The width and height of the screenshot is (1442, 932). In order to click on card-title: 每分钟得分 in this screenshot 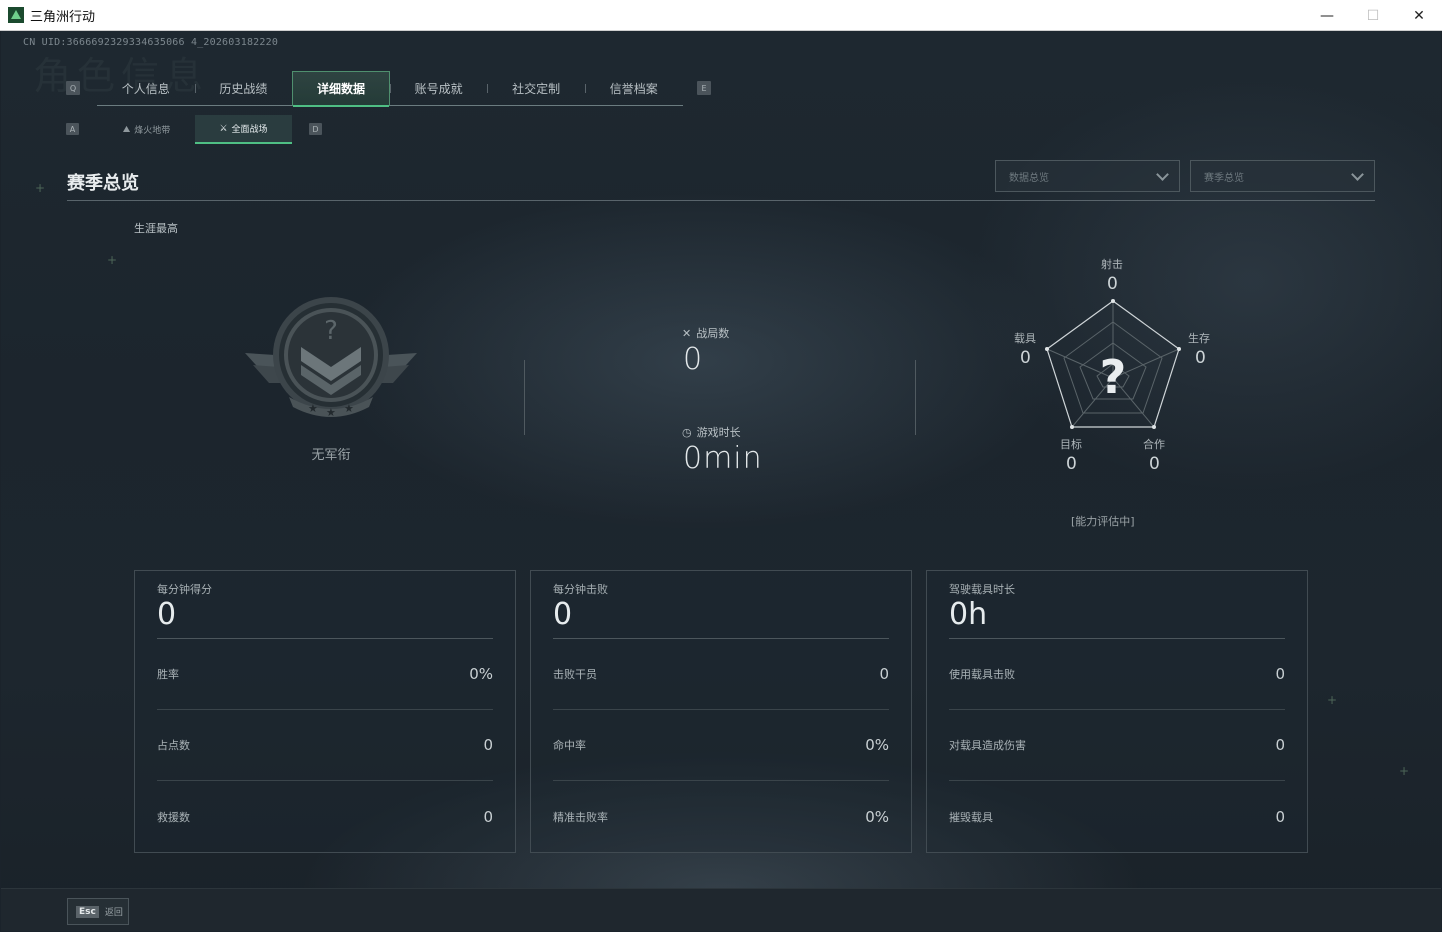, I will do `click(184, 589)`.